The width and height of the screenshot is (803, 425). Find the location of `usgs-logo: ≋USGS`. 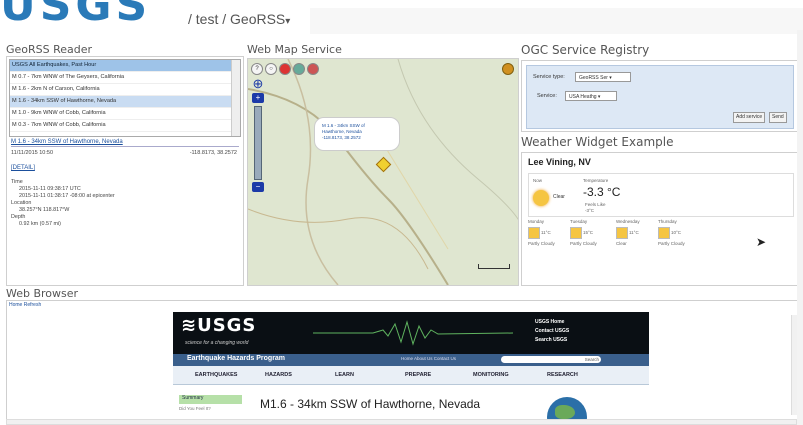

usgs-logo: ≋USGS is located at coordinates (218, 325).